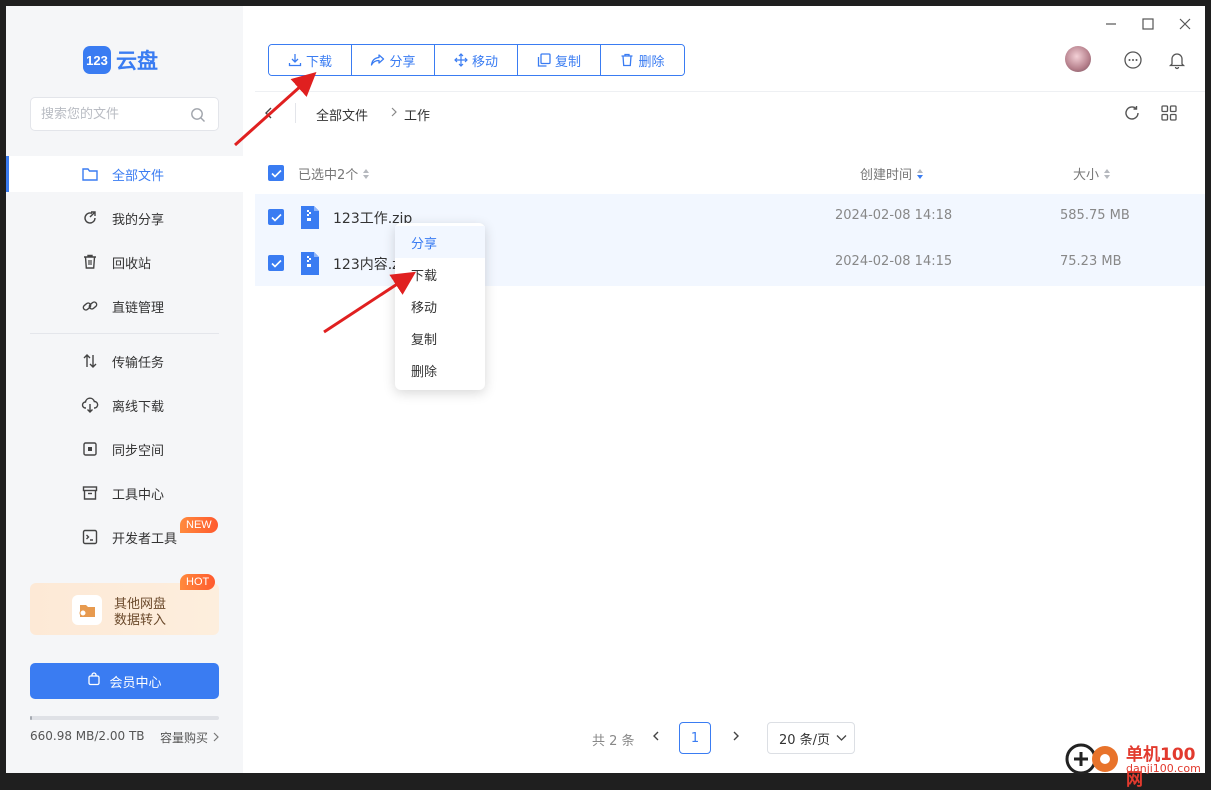  Describe the element at coordinates (1095, 215) in the screenshot. I see `file-size: 585.75 MB` at that location.